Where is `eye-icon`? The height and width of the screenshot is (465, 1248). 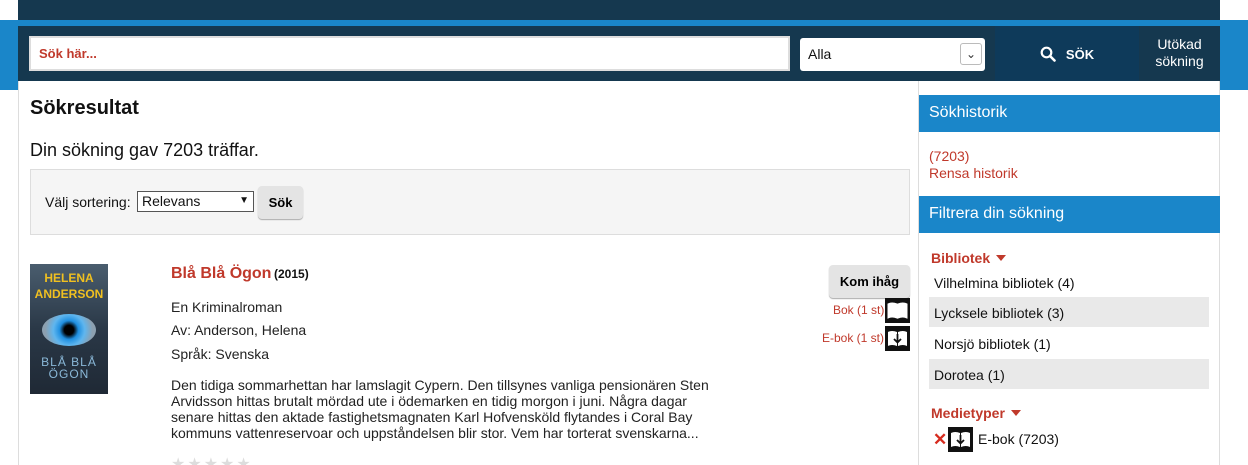
eye-icon is located at coordinates (69, 330).